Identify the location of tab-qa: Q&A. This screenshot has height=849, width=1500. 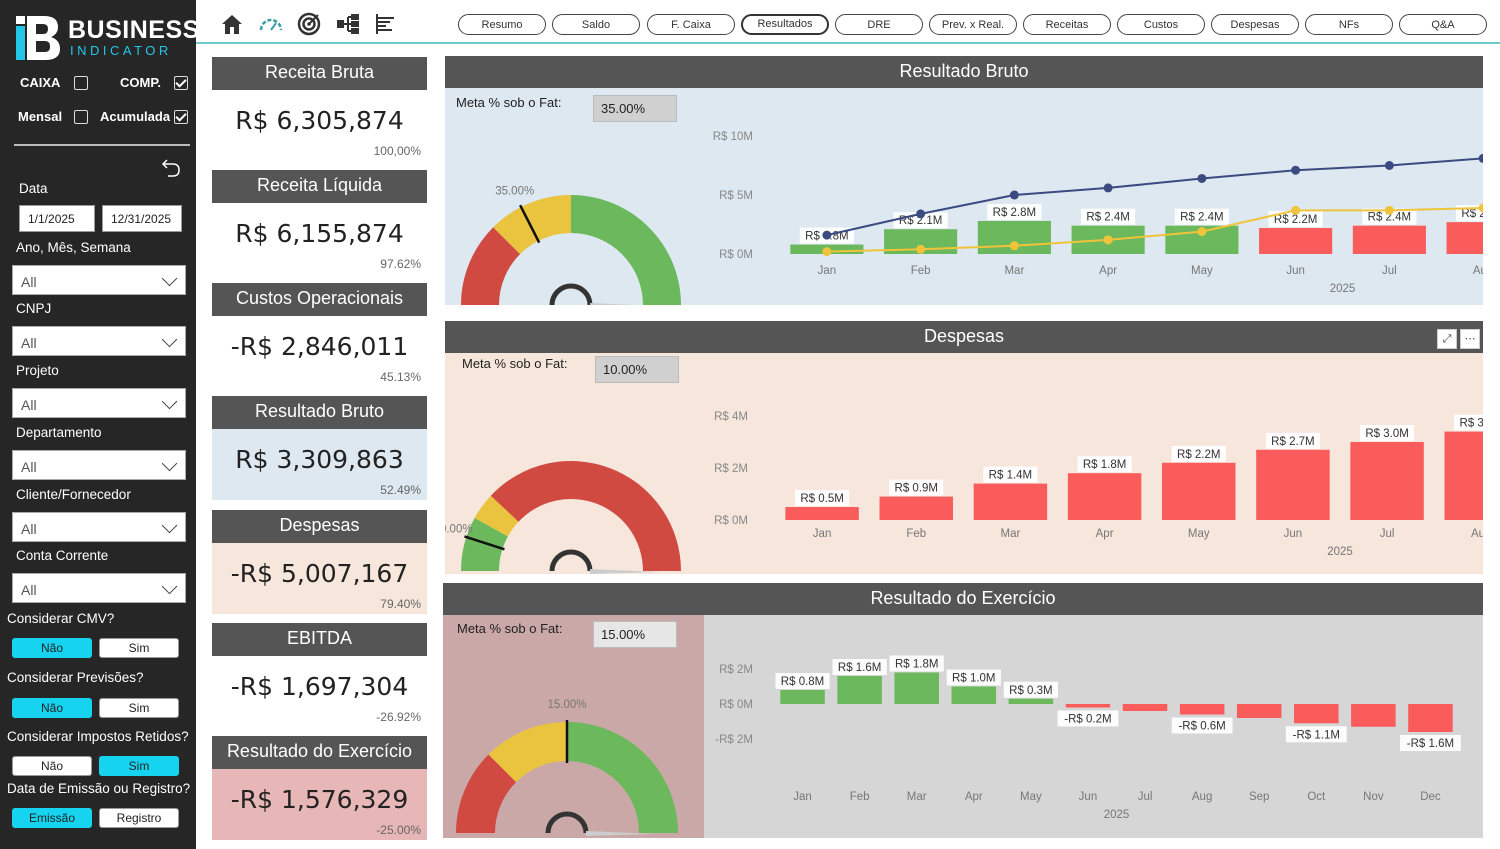
(1443, 24).